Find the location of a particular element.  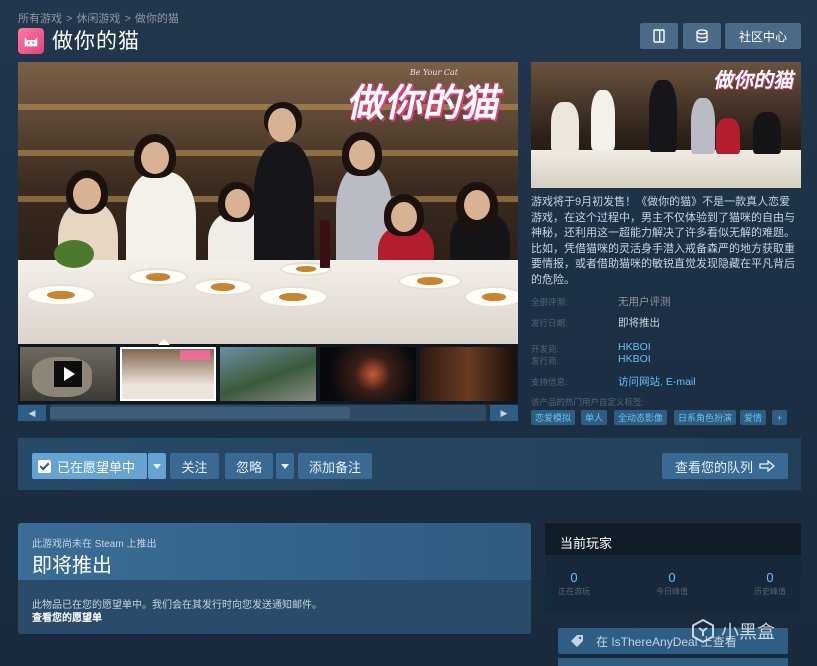

tag-jrpg: 日系角色扮演 is located at coordinates (705, 417).